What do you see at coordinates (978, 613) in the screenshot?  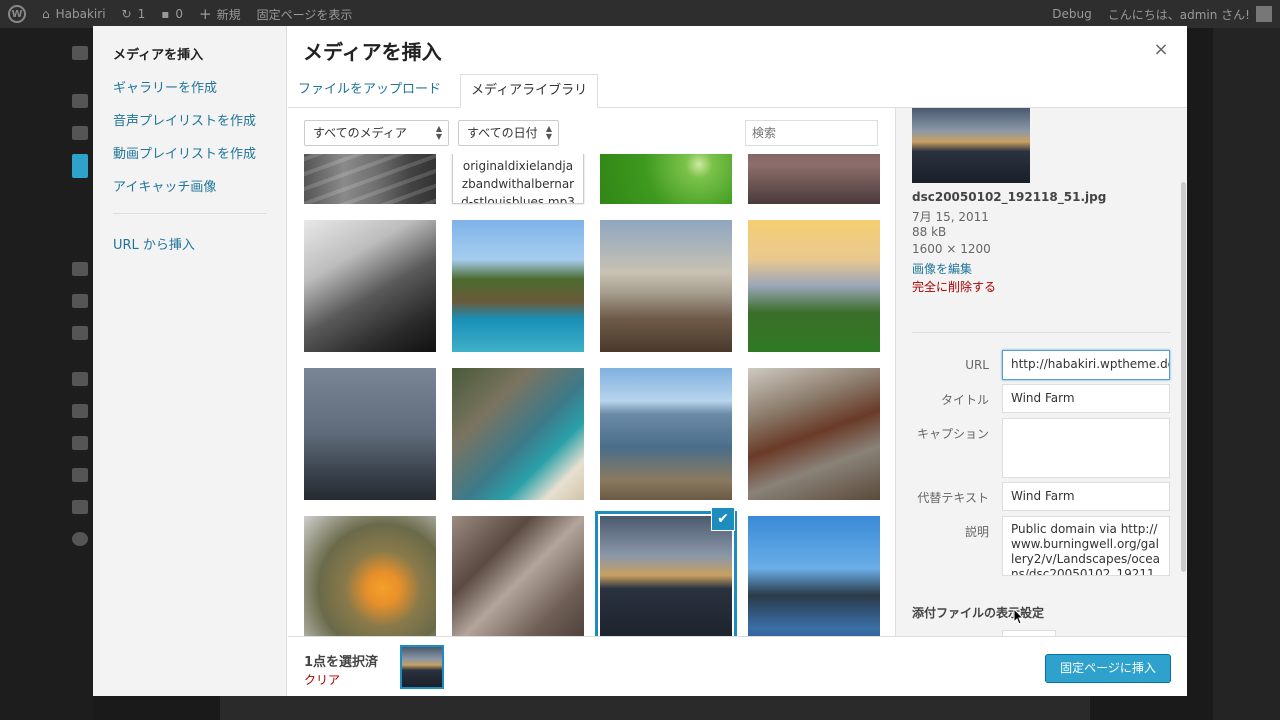 I see `display-settings-title: 添付ファイルの表示設定` at bounding box center [978, 613].